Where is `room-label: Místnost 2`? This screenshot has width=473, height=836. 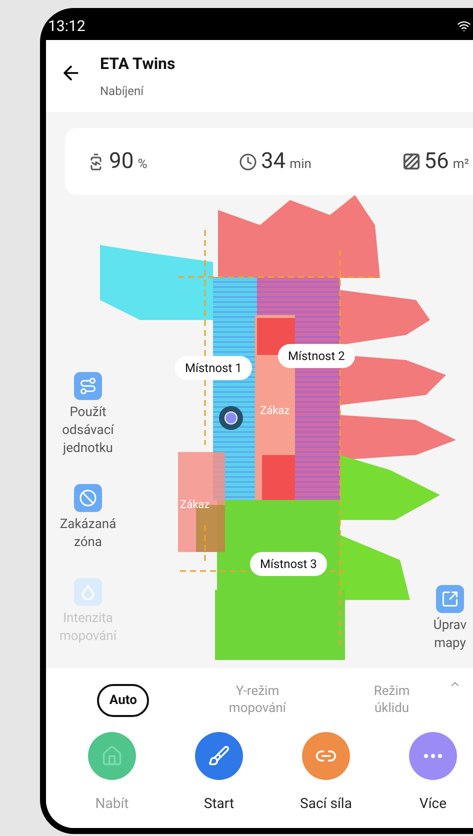
room-label: Místnost 2 is located at coordinates (316, 356).